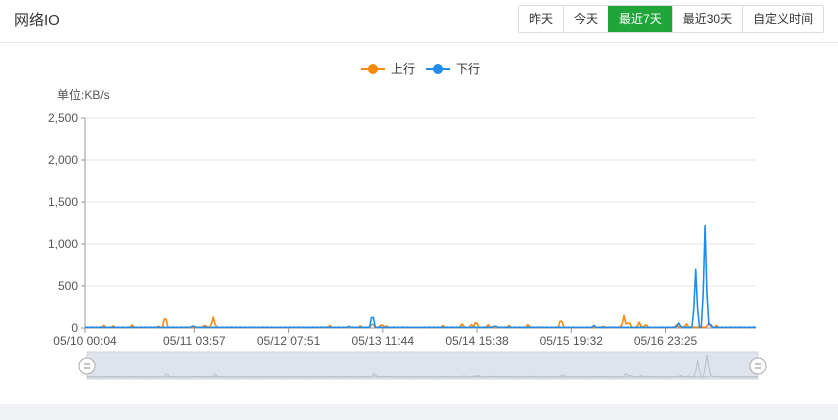  Describe the element at coordinates (468, 69) in the screenshot. I see `legend-label-down: 下行` at that location.